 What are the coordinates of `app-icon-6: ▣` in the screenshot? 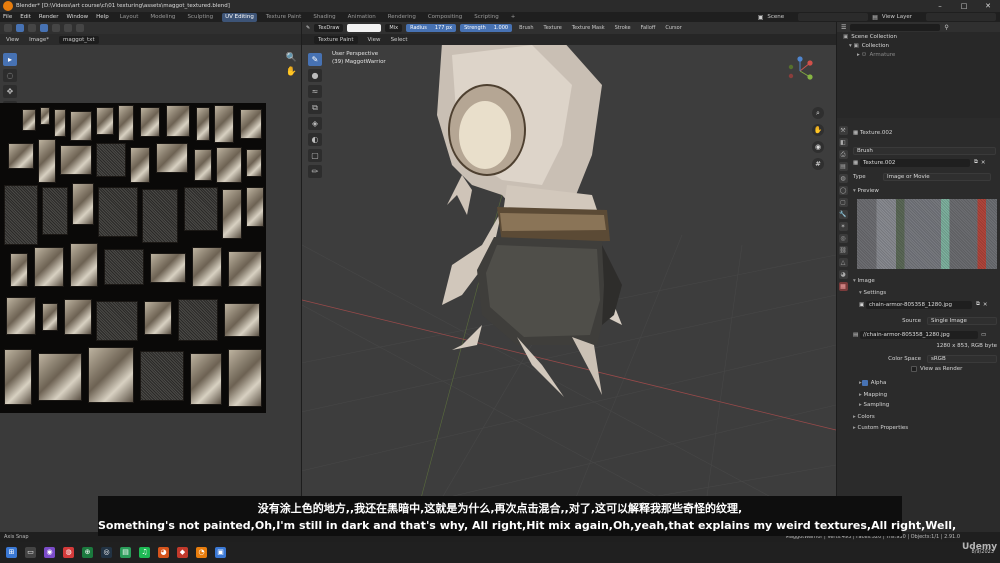 It's located at (220, 552).